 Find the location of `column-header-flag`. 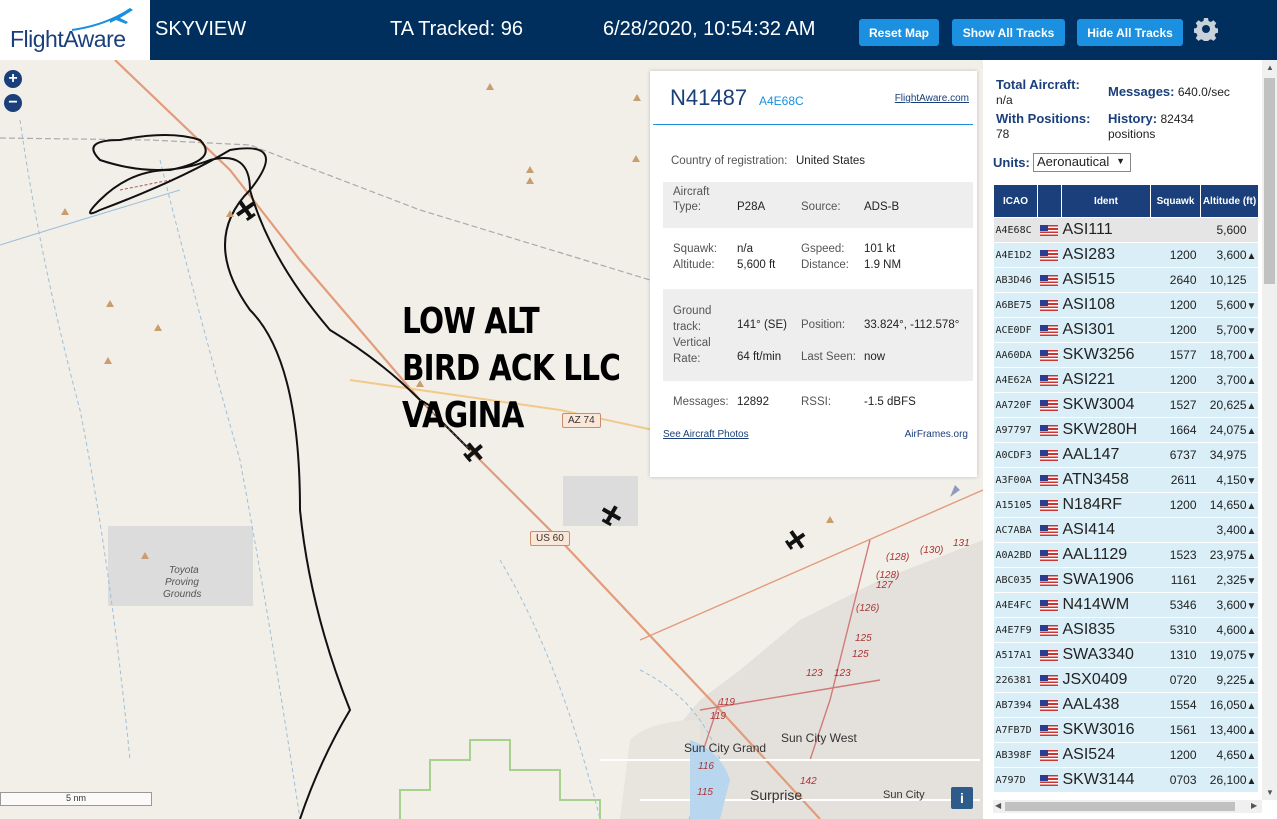

column-header-flag is located at coordinates (1049, 201).